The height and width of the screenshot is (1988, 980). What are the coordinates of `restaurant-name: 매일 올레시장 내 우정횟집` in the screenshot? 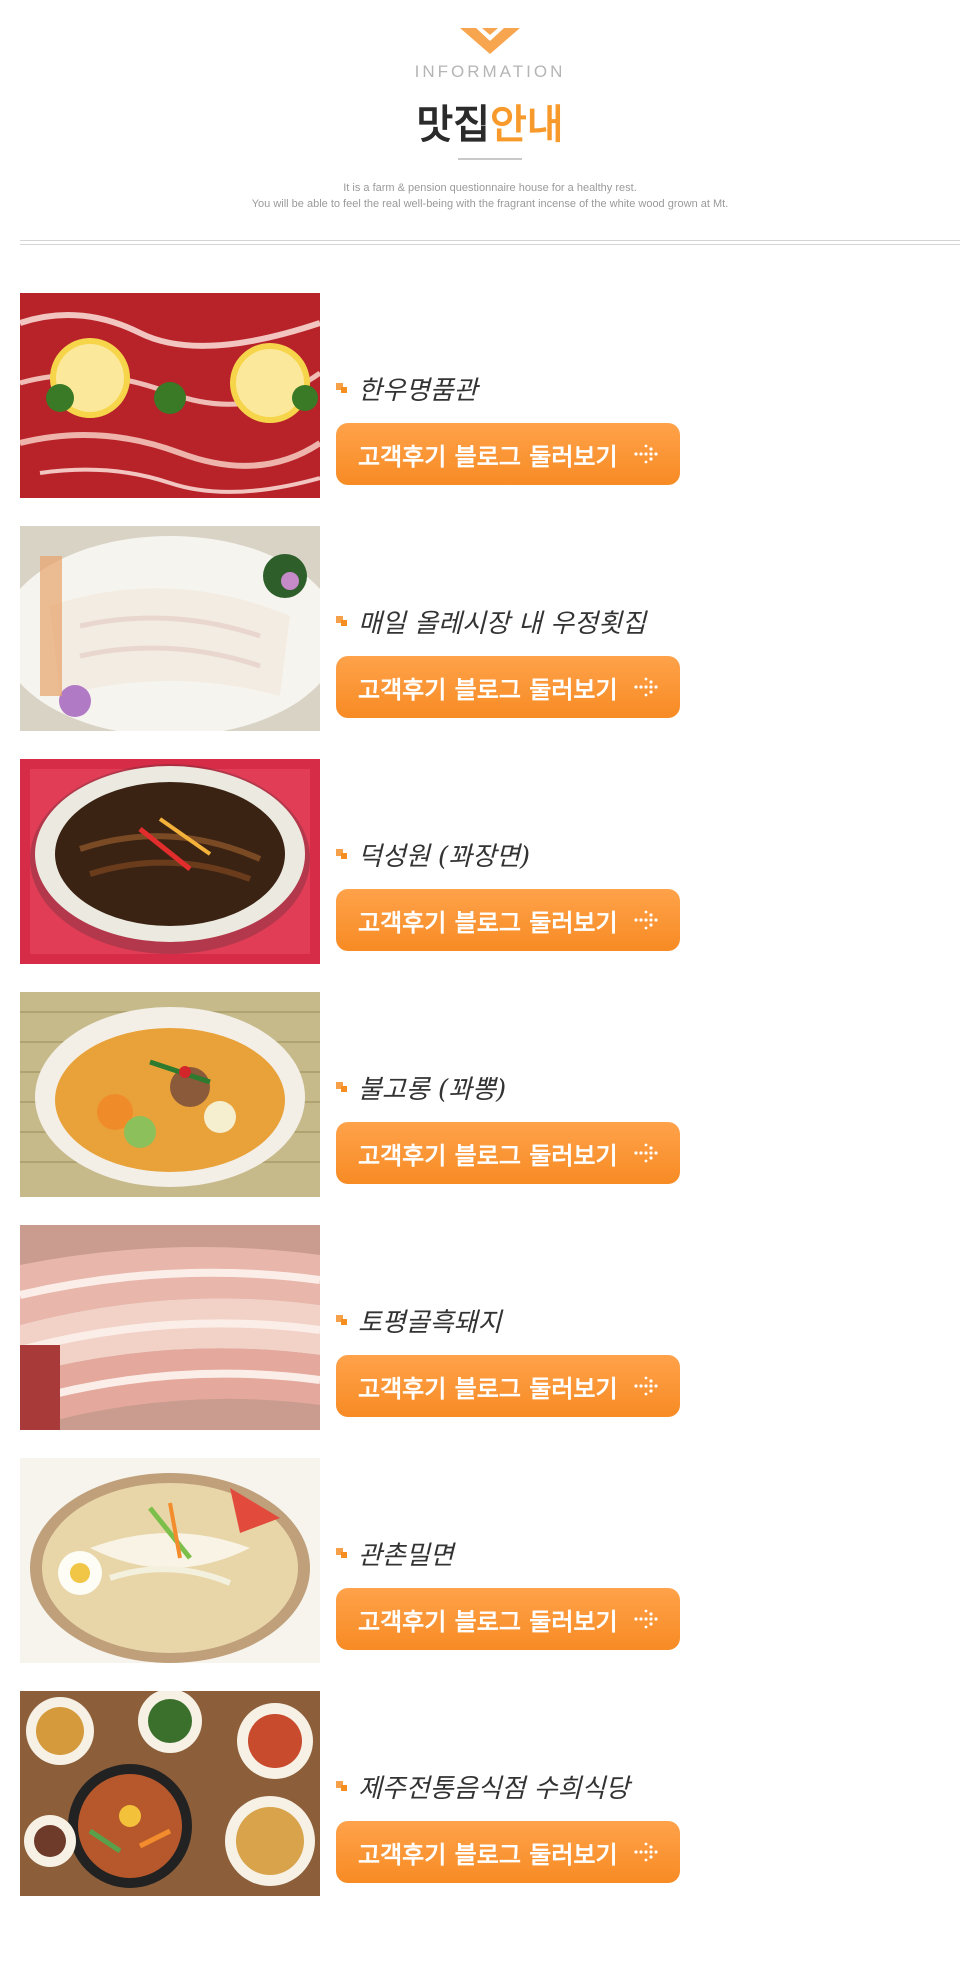 It's located at (502, 623).